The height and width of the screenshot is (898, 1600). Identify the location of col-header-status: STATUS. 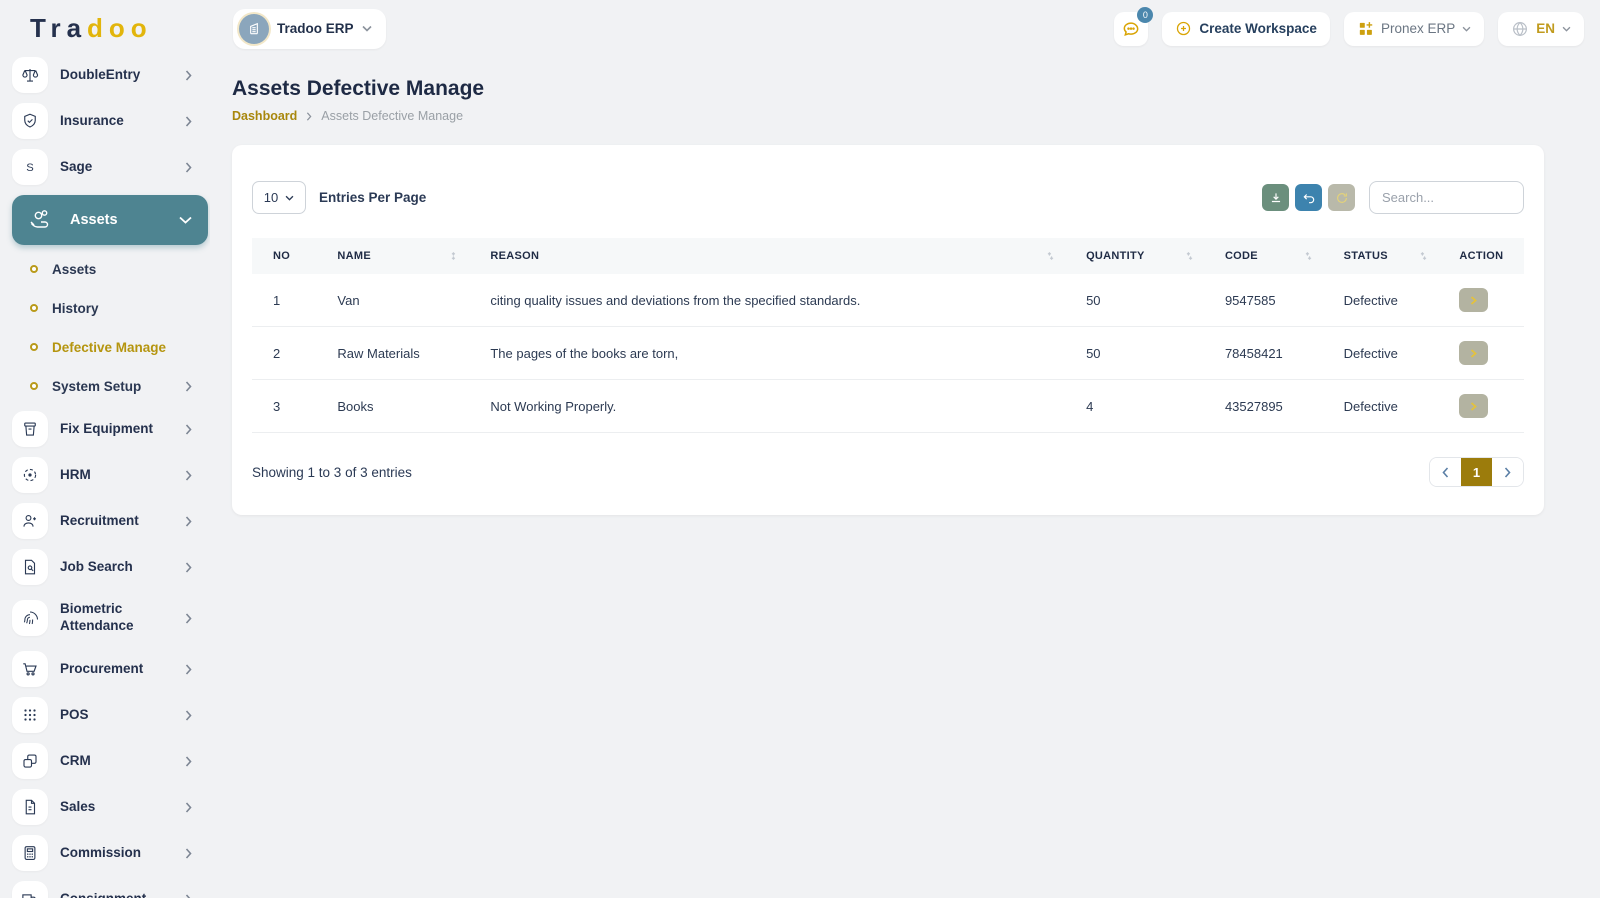
(1381, 256).